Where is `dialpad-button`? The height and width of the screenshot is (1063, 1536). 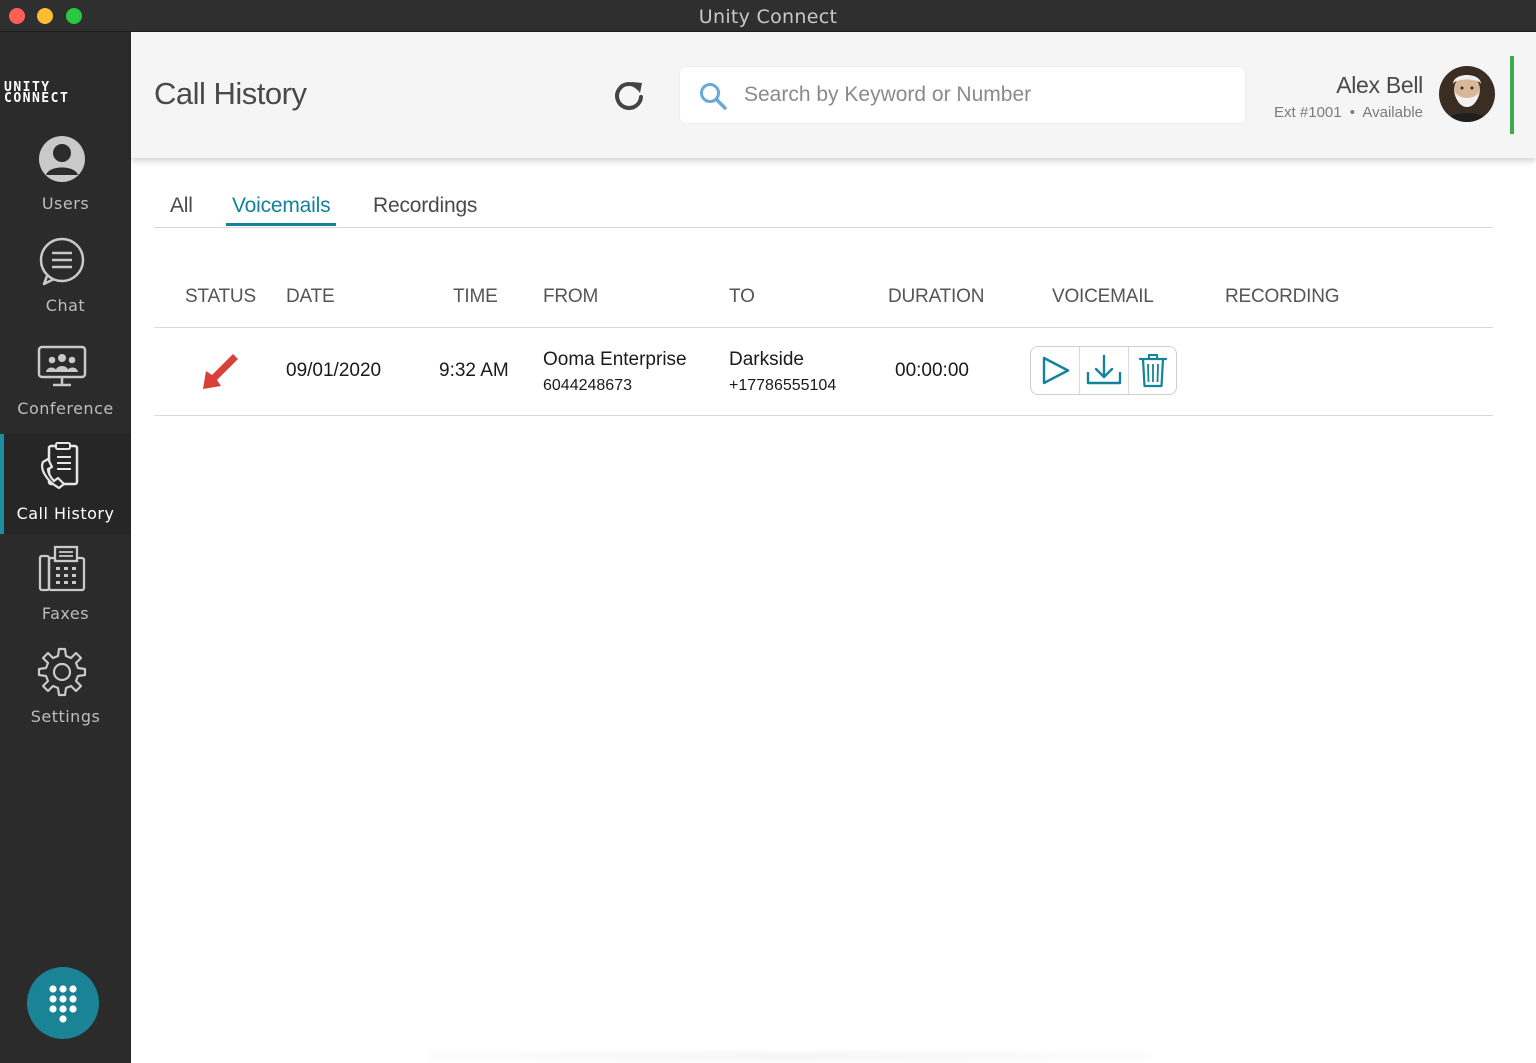
dialpad-button is located at coordinates (63, 1003).